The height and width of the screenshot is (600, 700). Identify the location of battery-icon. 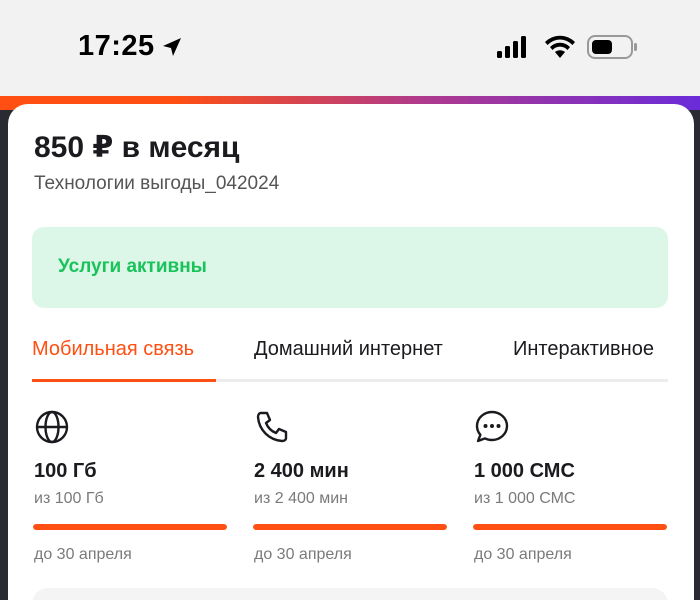
(612, 47).